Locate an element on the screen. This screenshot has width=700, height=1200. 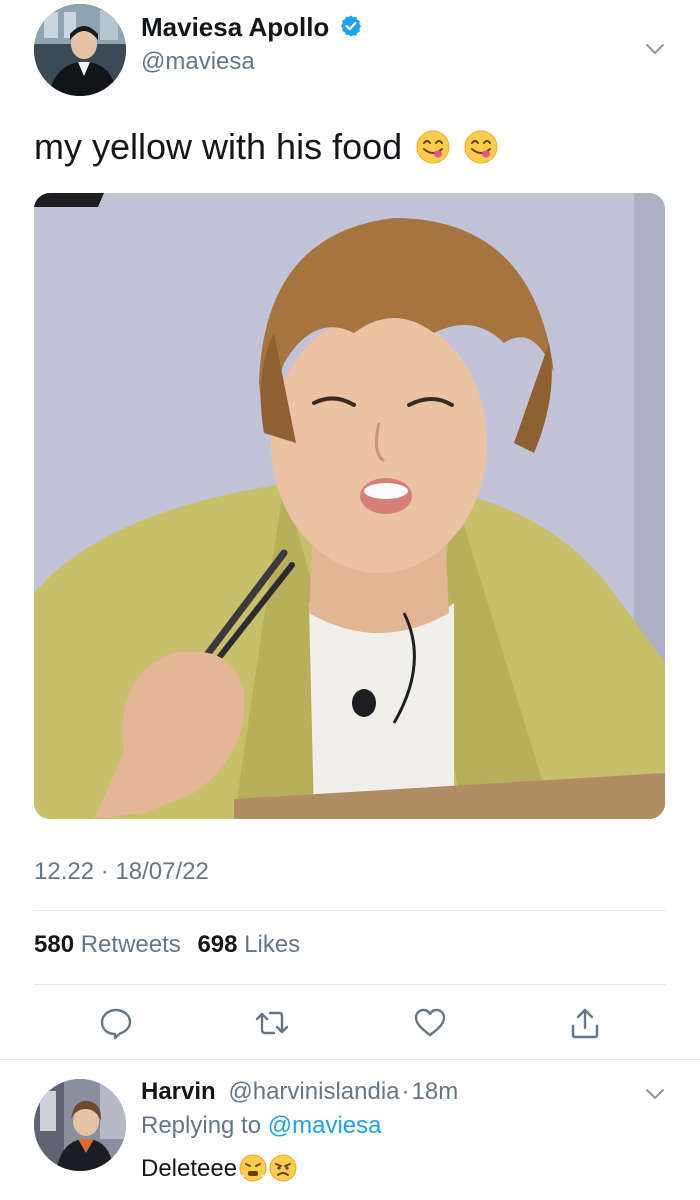
reply-header: Harvin @harvinislandia·18m is located at coordinates (299, 1092).